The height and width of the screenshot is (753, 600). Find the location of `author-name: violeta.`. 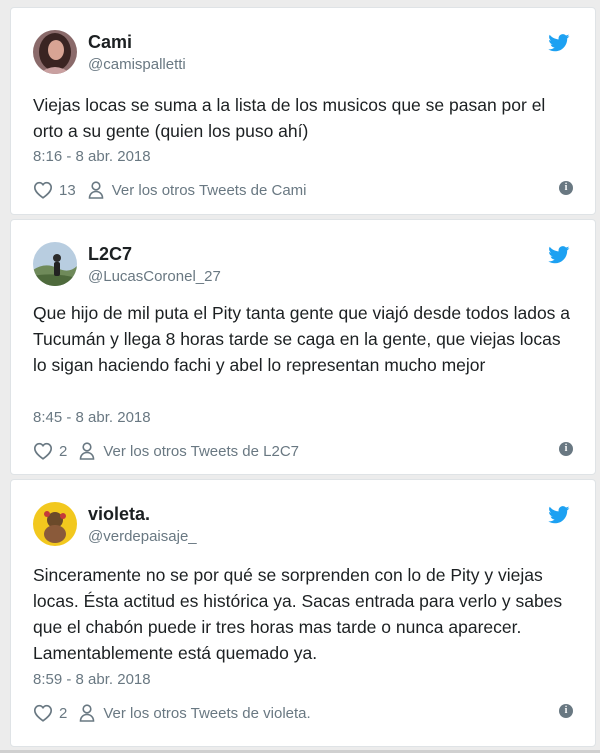

author-name: violeta. is located at coordinates (119, 514).